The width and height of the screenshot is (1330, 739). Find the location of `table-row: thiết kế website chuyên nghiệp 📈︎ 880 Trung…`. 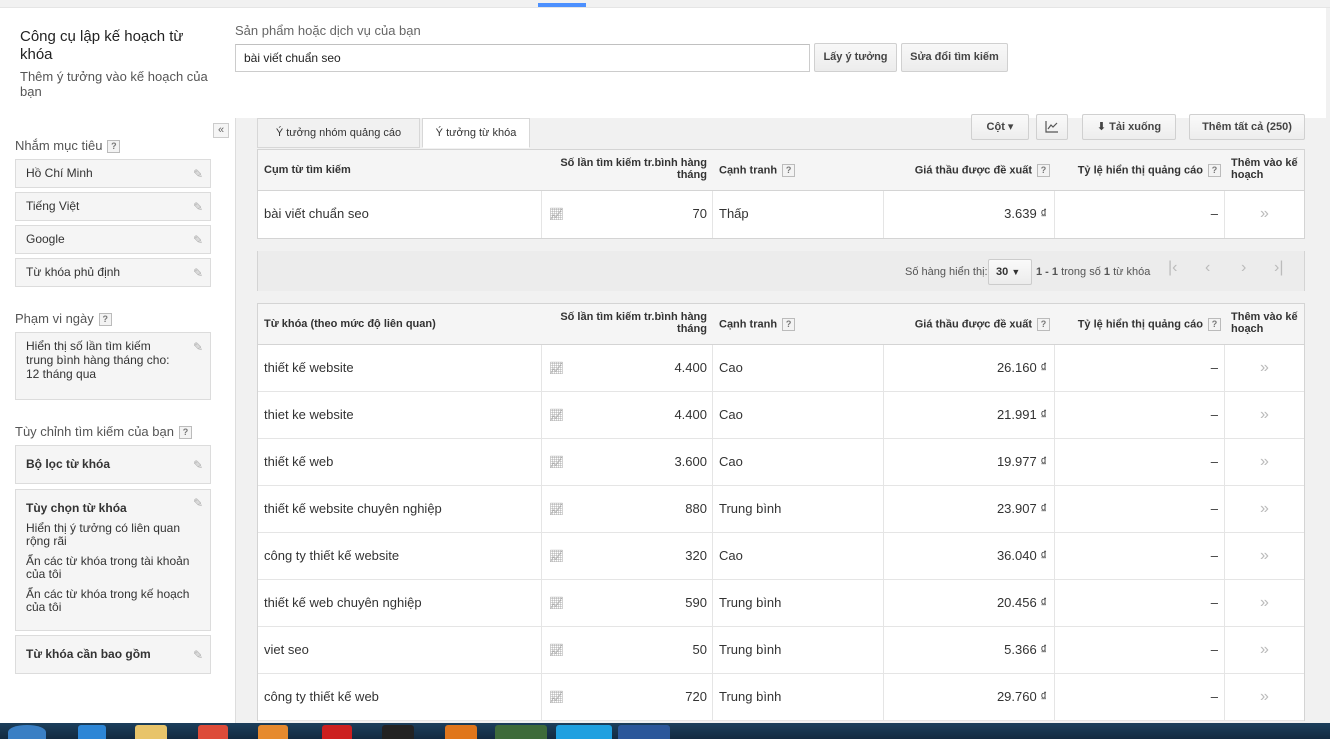

table-row: thiết kế website chuyên nghiệp 📈︎ 880 Trung… is located at coordinates (781, 509).